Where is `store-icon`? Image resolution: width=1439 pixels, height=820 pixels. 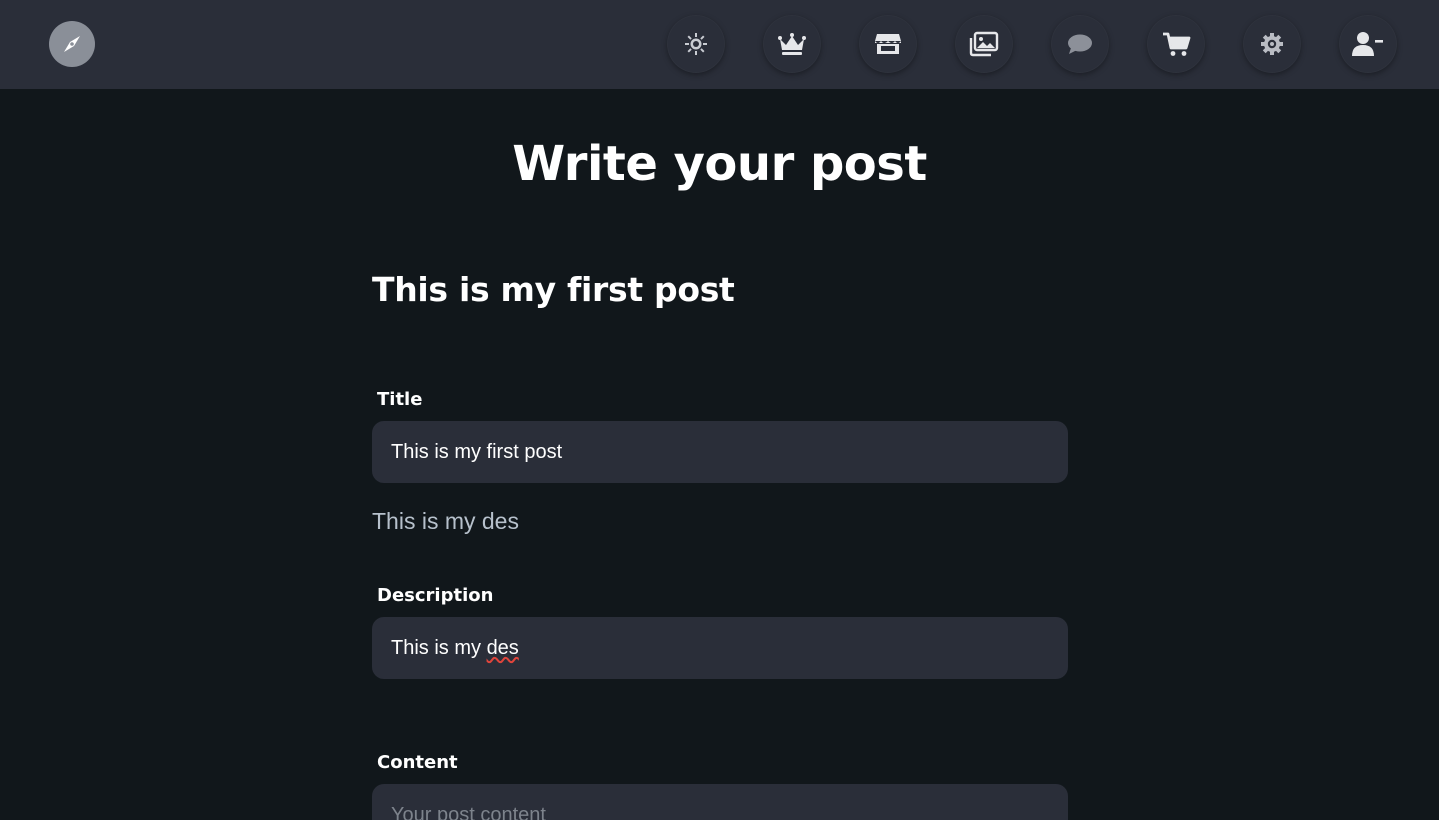 store-icon is located at coordinates (888, 44).